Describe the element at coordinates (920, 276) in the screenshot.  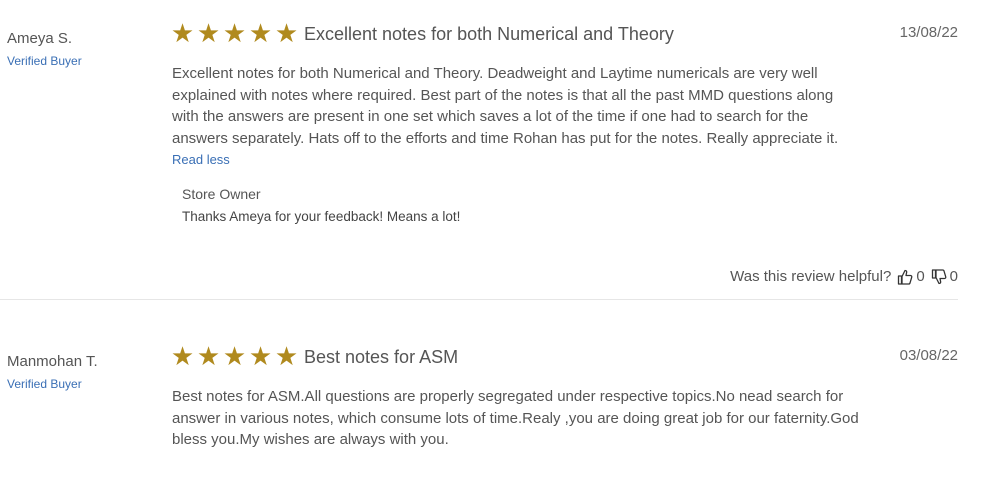
I see `vote-up-count: 0` at that location.